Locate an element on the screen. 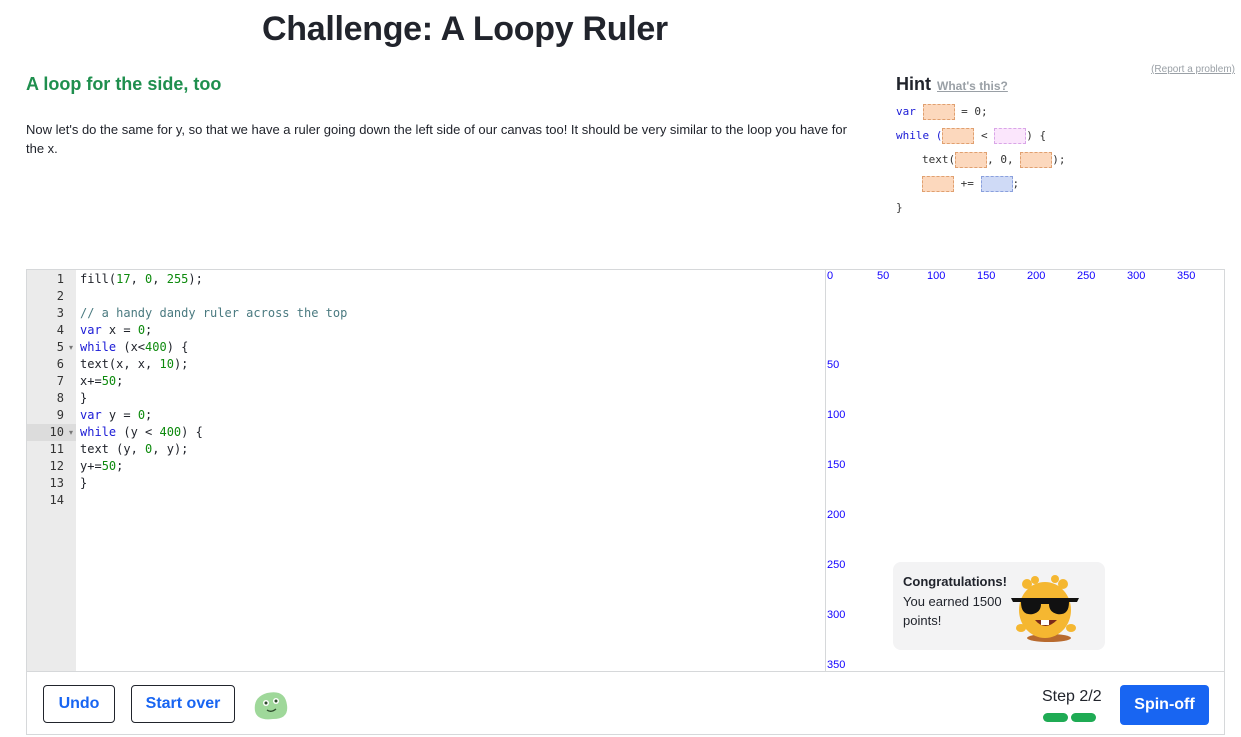  step-indicator: Step 2/2 is located at coordinates (1072, 696).